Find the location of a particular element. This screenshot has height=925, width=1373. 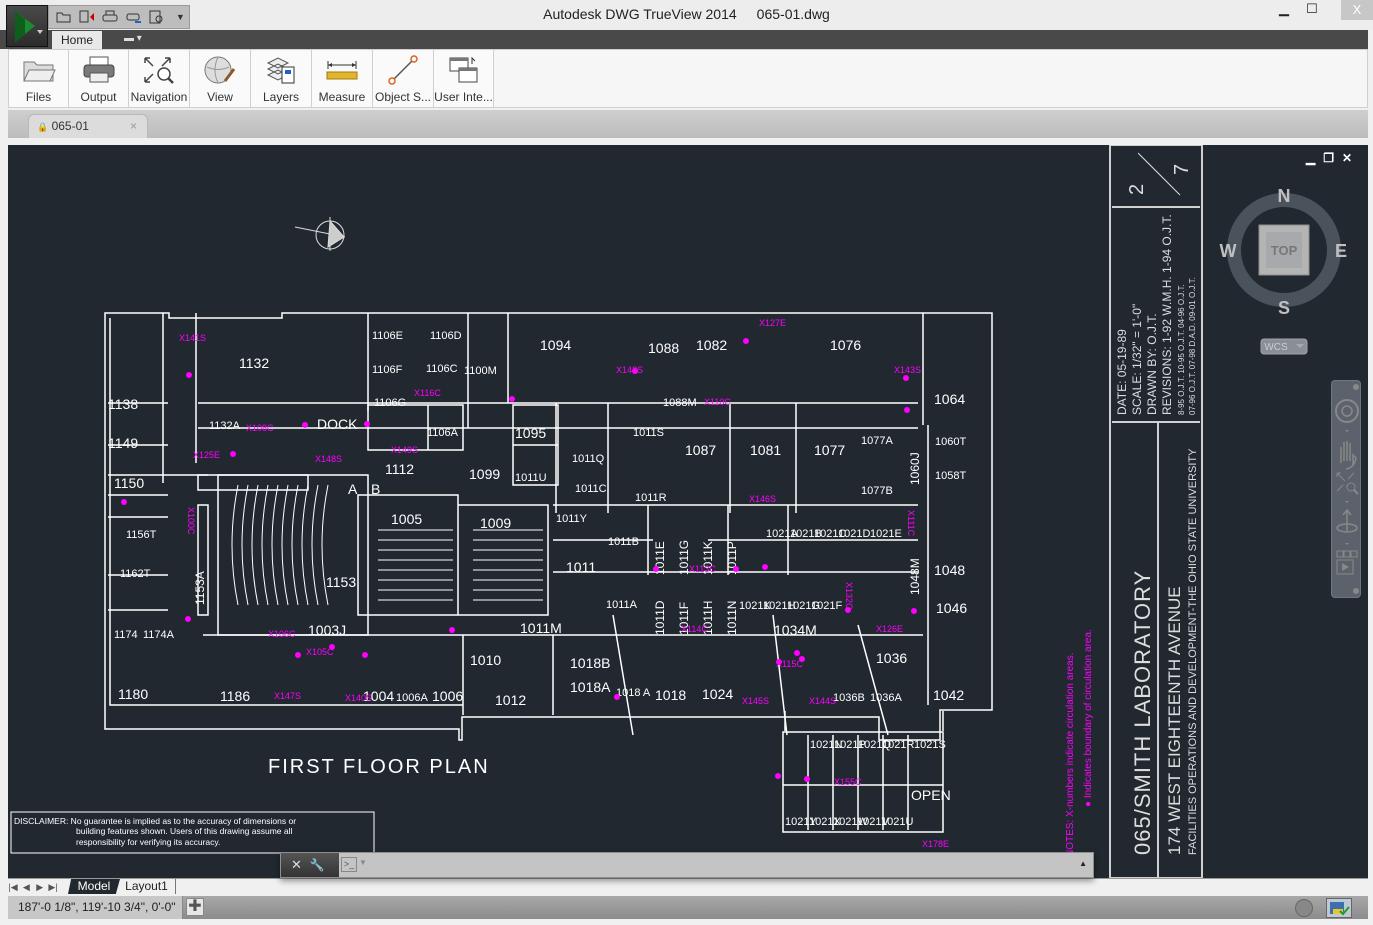

compass-south: S is located at coordinates (1284, 308).